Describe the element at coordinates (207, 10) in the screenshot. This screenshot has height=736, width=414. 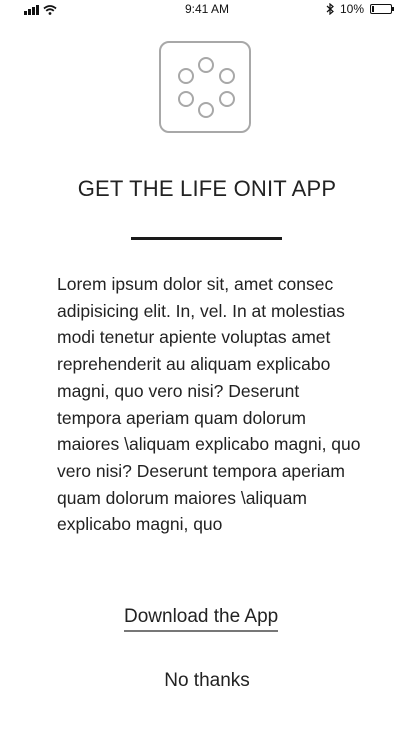
I see `status-bar: 9:41 AM 10%` at that location.